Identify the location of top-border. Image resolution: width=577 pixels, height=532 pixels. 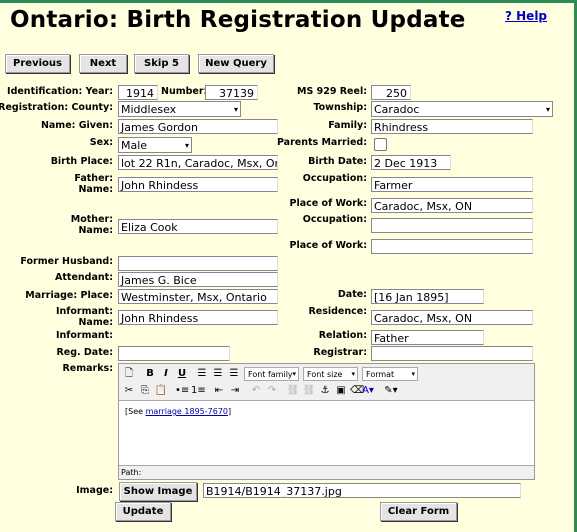
(288, 1).